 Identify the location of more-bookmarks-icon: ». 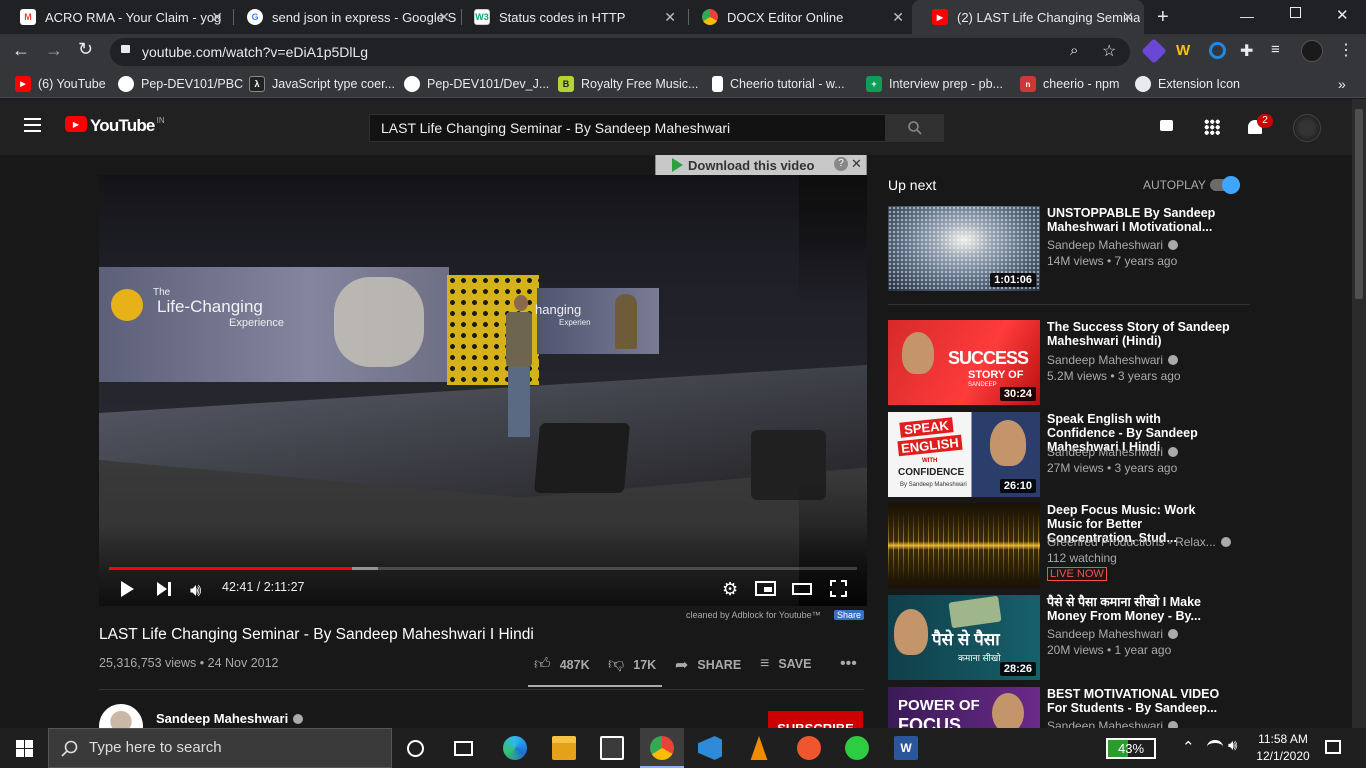
(1342, 84).